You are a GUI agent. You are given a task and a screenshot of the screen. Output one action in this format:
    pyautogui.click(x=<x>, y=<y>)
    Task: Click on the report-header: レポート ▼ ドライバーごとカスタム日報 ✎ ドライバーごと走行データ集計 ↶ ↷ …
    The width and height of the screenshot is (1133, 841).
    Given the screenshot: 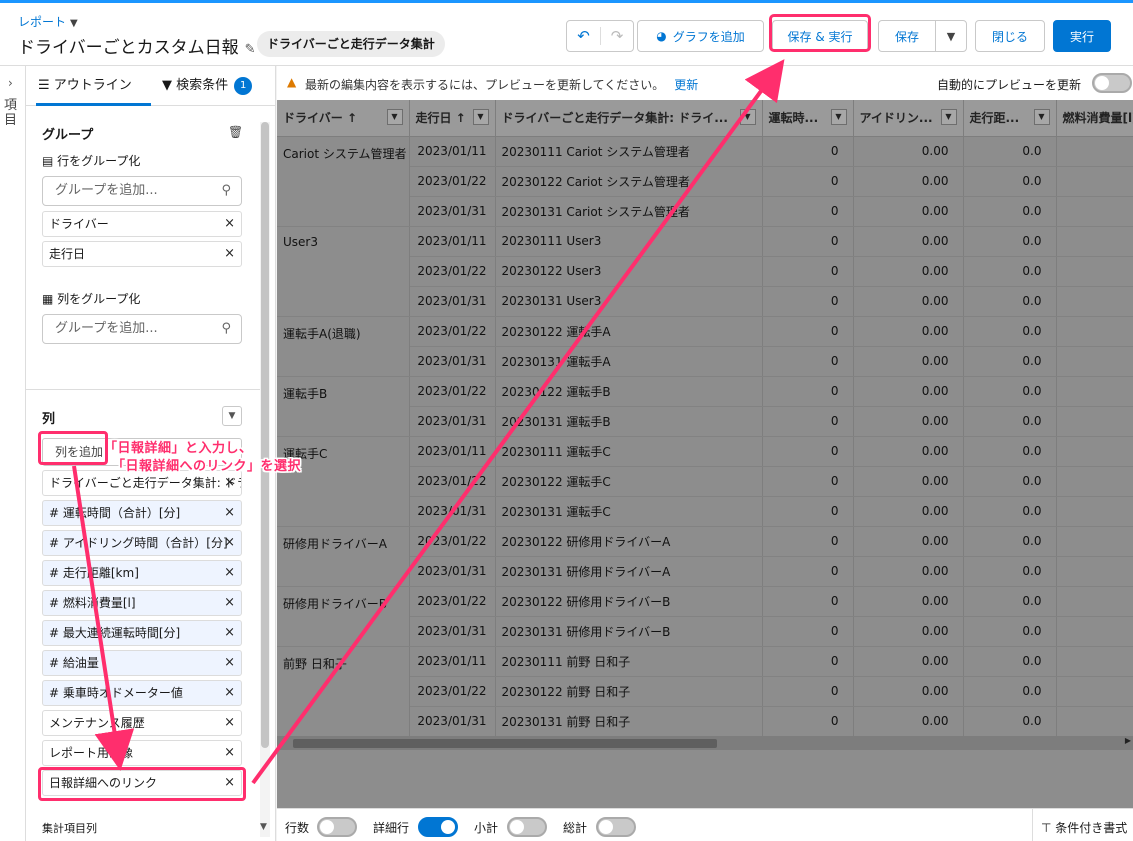 What is the action you would take?
    pyautogui.click(x=566, y=34)
    